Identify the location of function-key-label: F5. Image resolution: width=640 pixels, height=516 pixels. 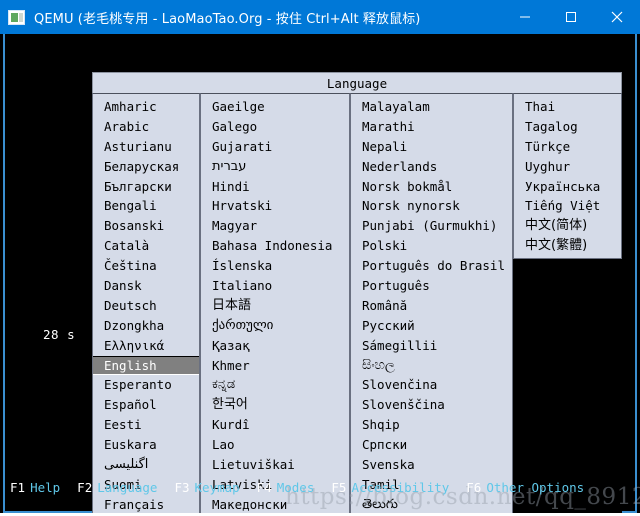
(339, 487).